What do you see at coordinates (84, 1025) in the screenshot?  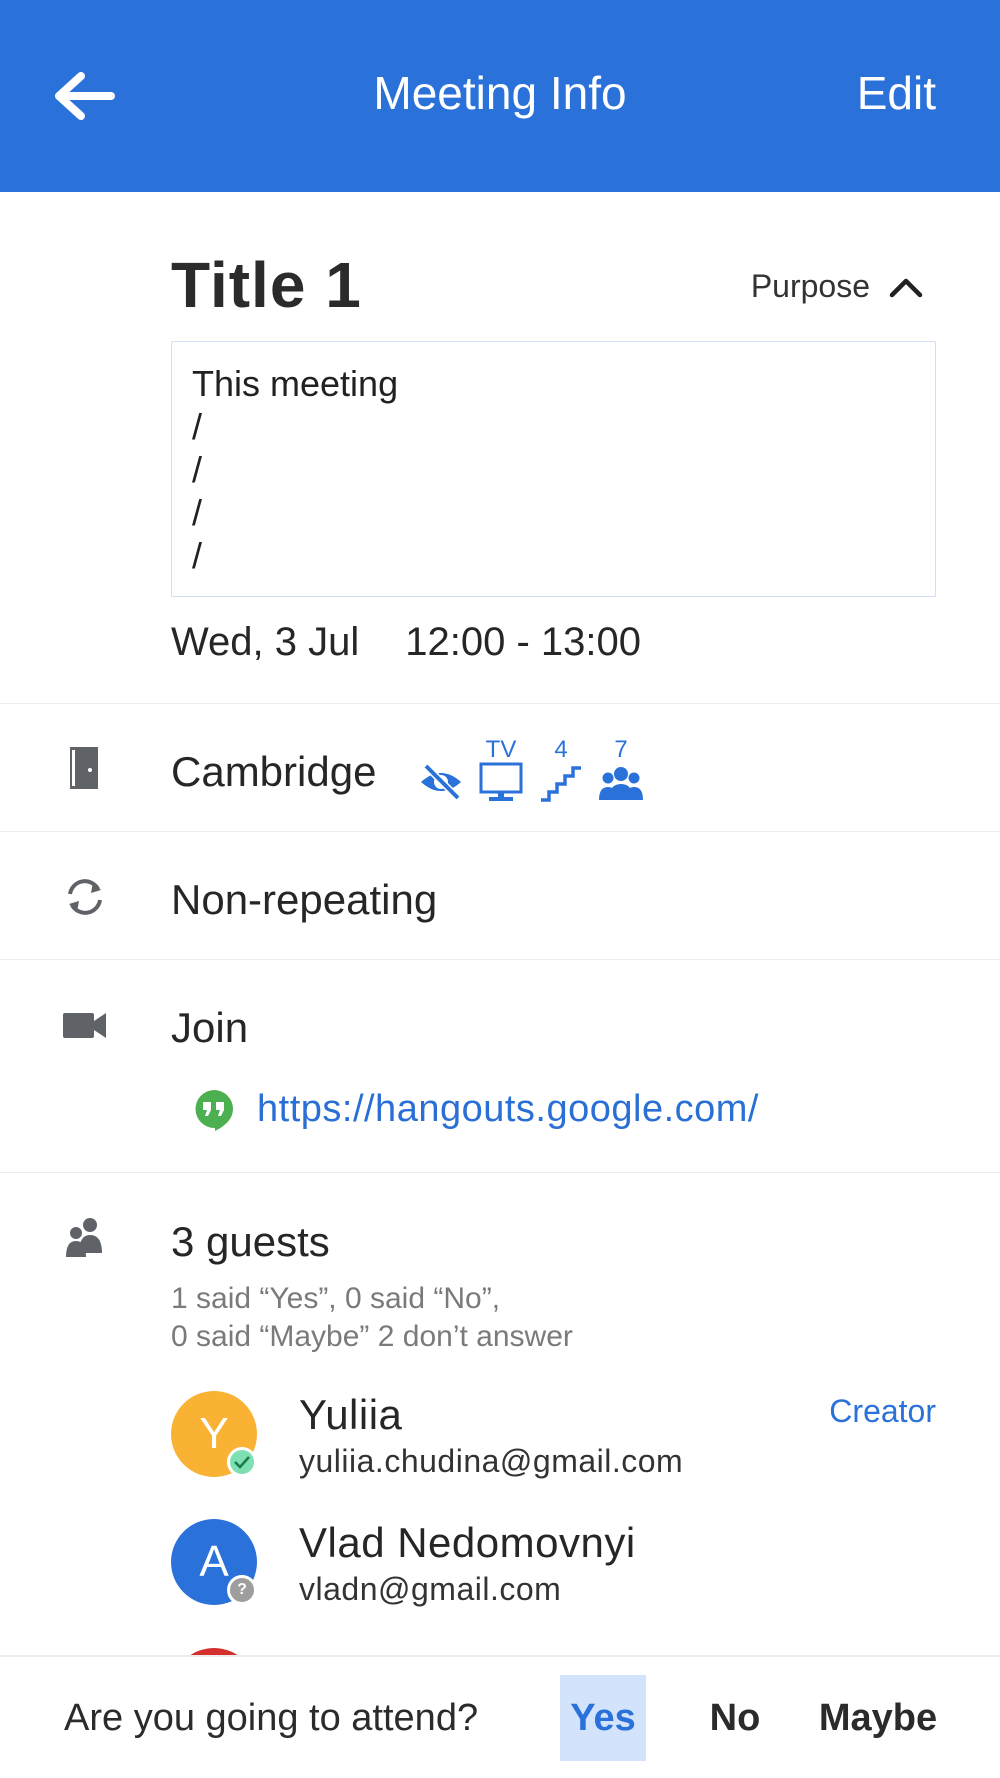 I see `video-camera-icon` at bounding box center [84, 1025].